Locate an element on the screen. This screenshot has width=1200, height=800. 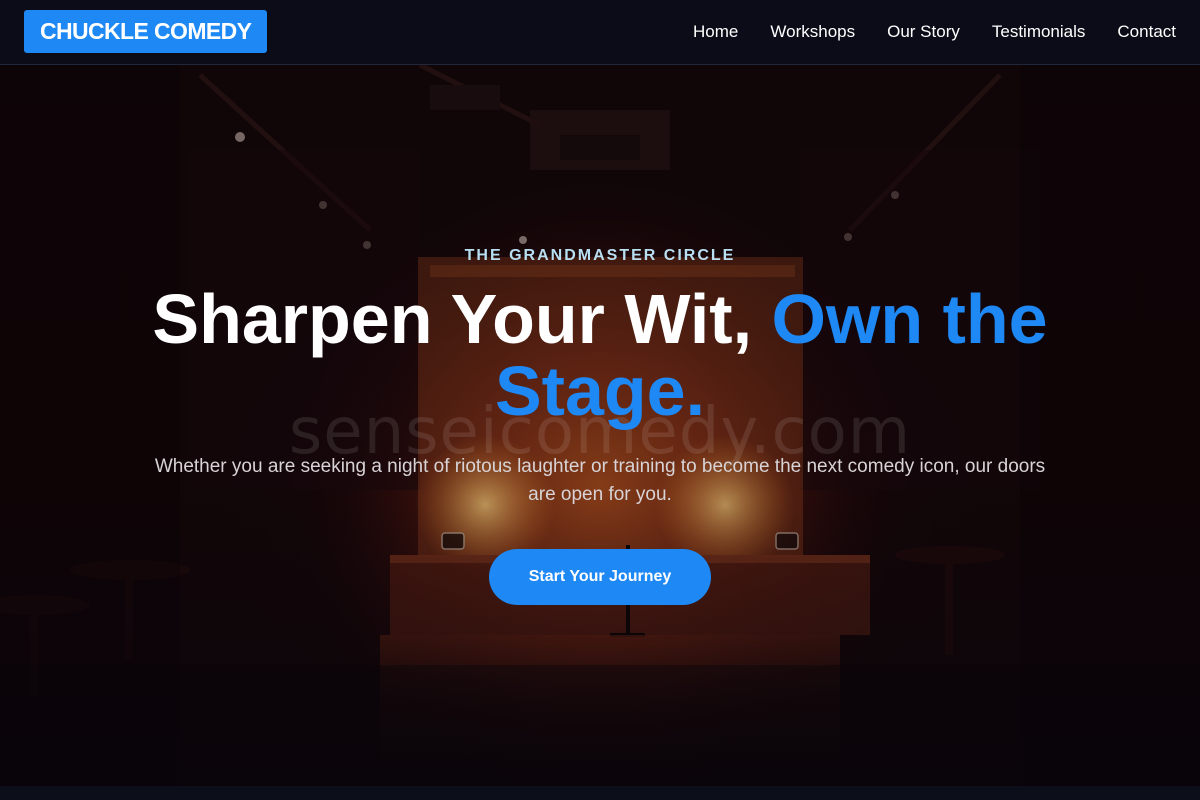
nav-link-home: Home is located at coordinates (715, 32).